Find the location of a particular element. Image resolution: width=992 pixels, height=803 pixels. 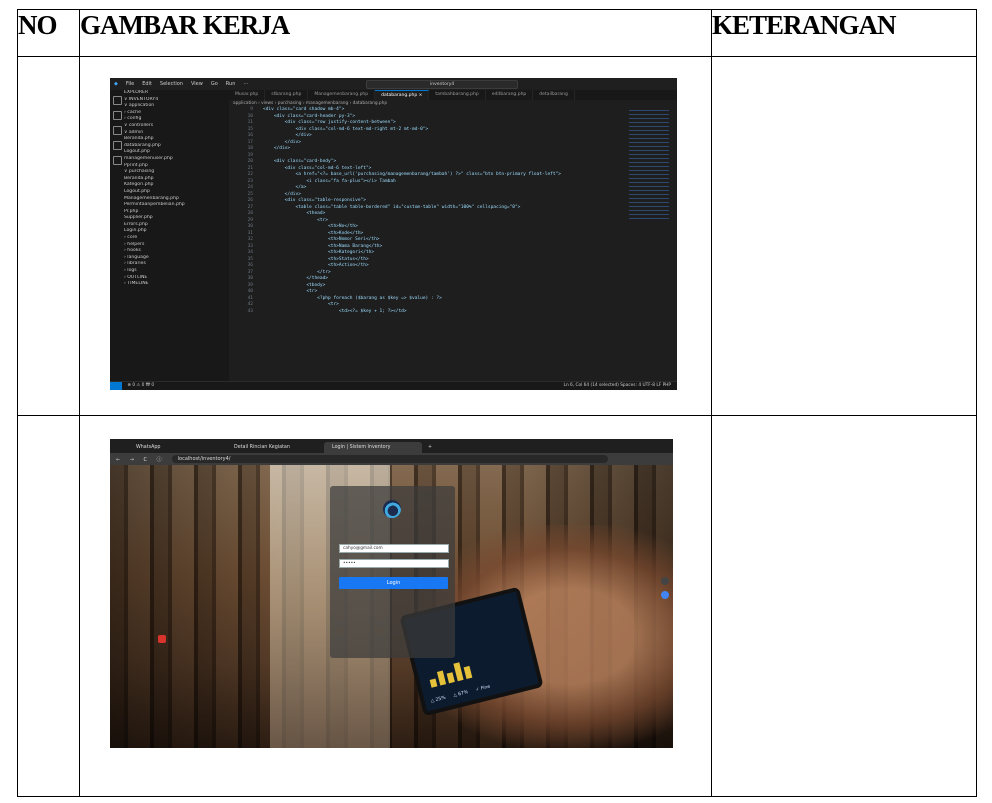

address-bar: ← → C ⓘ localhost/inventory4/ is located at coordinates (391, 459).